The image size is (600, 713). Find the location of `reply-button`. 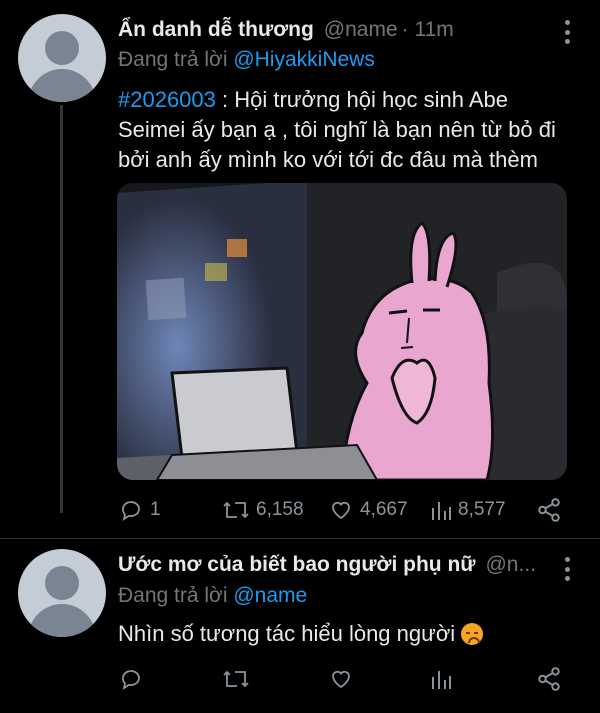

reply-button is located at coordinates (131, 679).